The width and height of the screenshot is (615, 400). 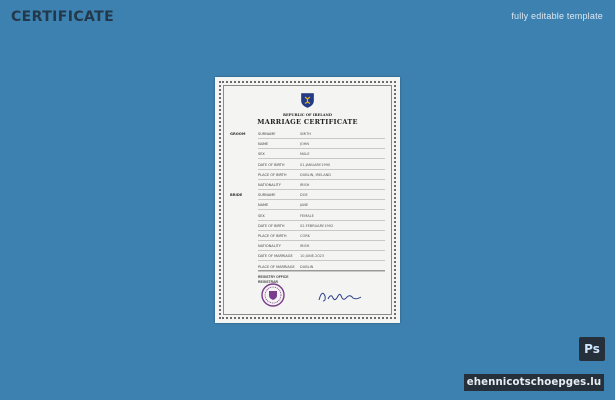 I want to click on seal-icon, so click(x=273, y=295).